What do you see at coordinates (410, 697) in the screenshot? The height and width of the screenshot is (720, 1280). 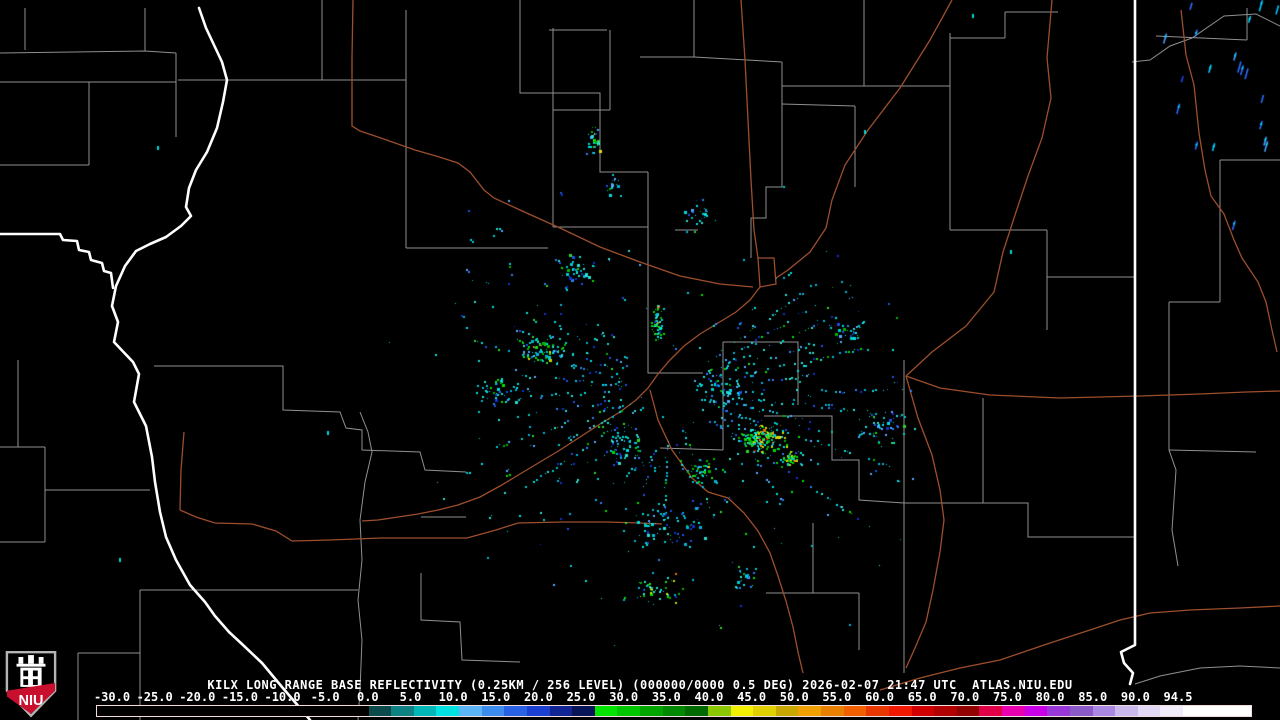 I see `colorbar-tick-label: 5.0` at bounding box center [410, 697].